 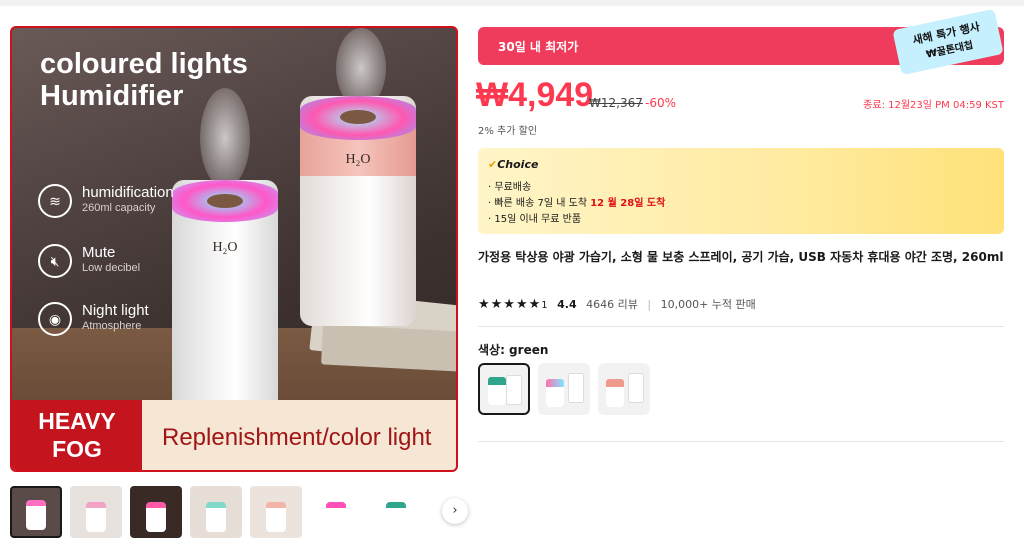 I want to click on image-headline: coloured lights Humidifier, so click(x=144, y=80).